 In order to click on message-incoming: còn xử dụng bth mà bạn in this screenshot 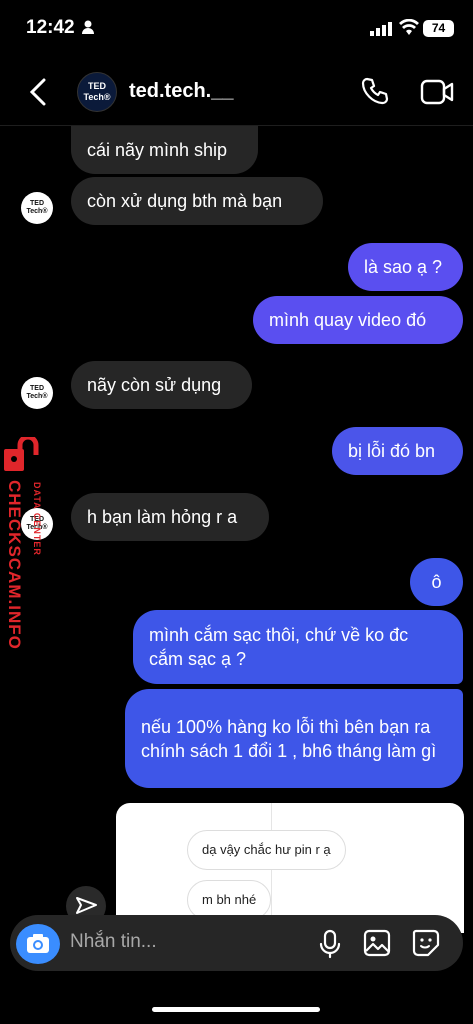, I will do `click(197, 201)`.